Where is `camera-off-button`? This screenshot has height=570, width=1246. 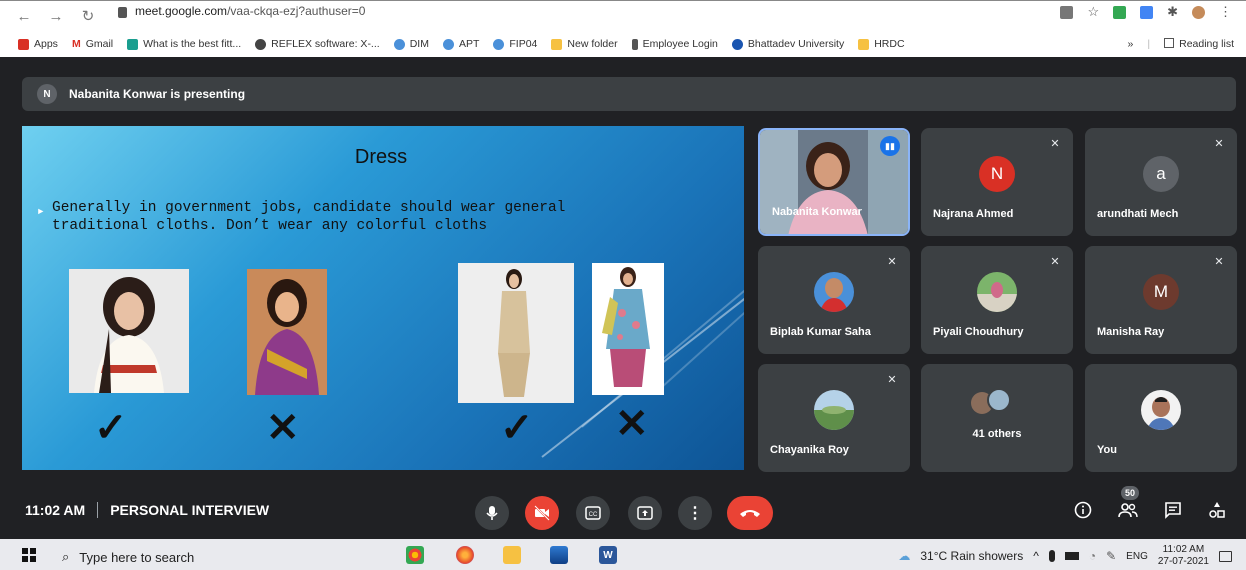 camera-off-button is located at coordinates (542, 513).